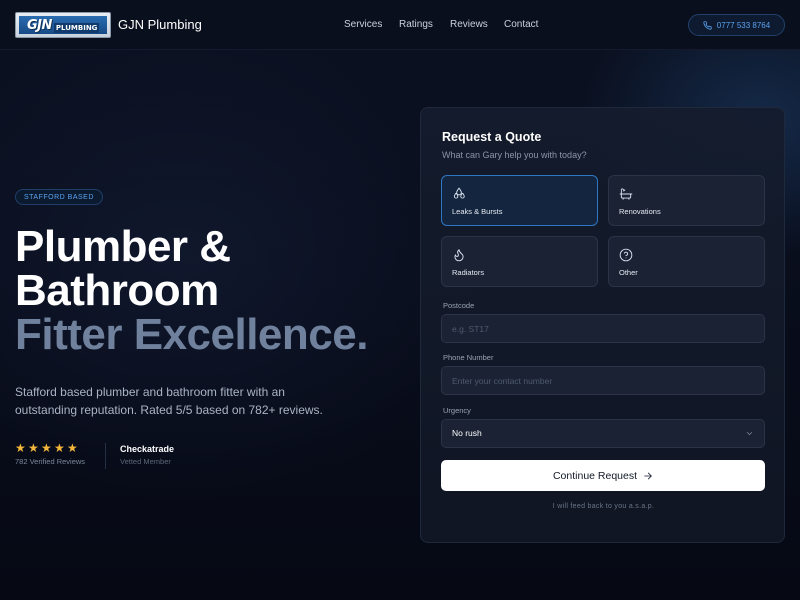 Image resolution: width=800 pixels, height=600 pixels. Describe the element at coordinates (117, 290) in the screenshot. I see `headline-line-2: Bathroom` at that location.